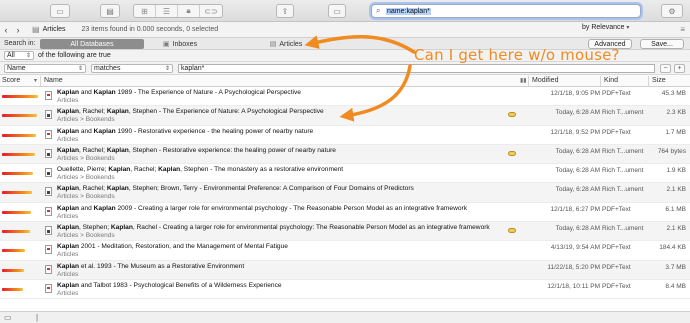  What do you see at coordinates (19, 55) in the screenshot?
I see `match-popup: All ⇕` at bounding box center [19, 55].